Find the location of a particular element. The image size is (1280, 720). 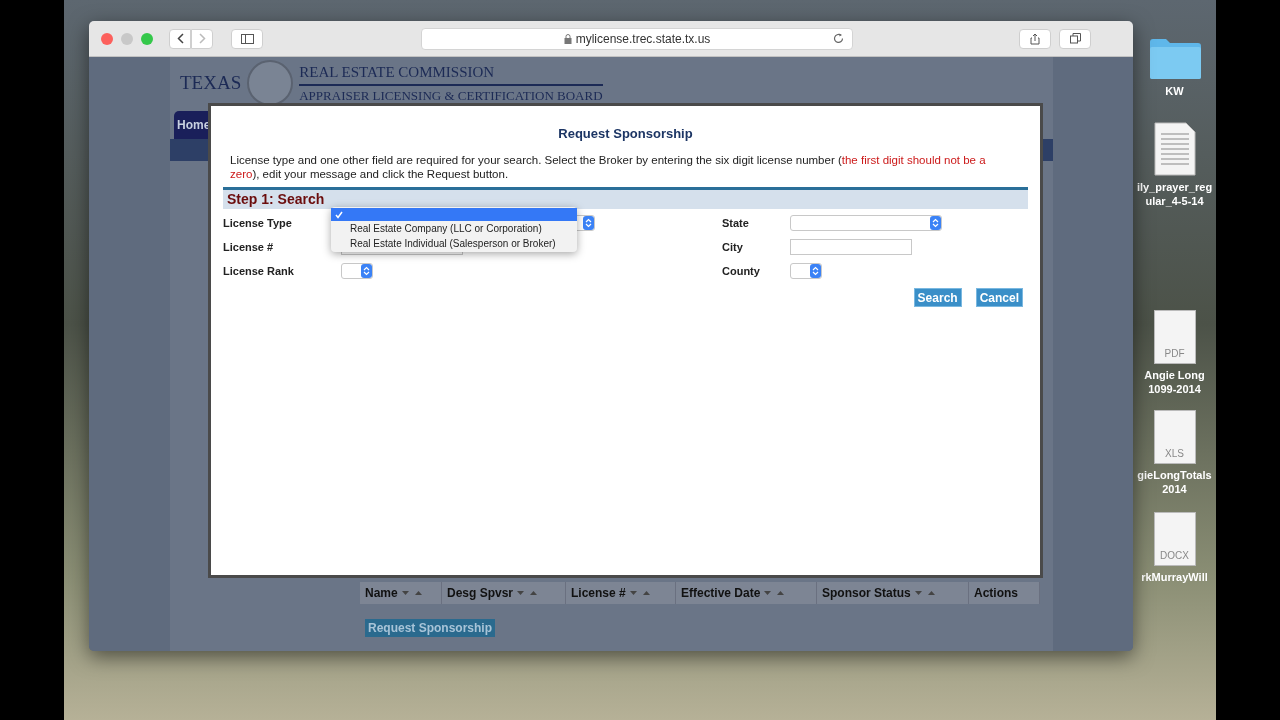

file-type-label: XLS is located at coordinates (1174, 454).